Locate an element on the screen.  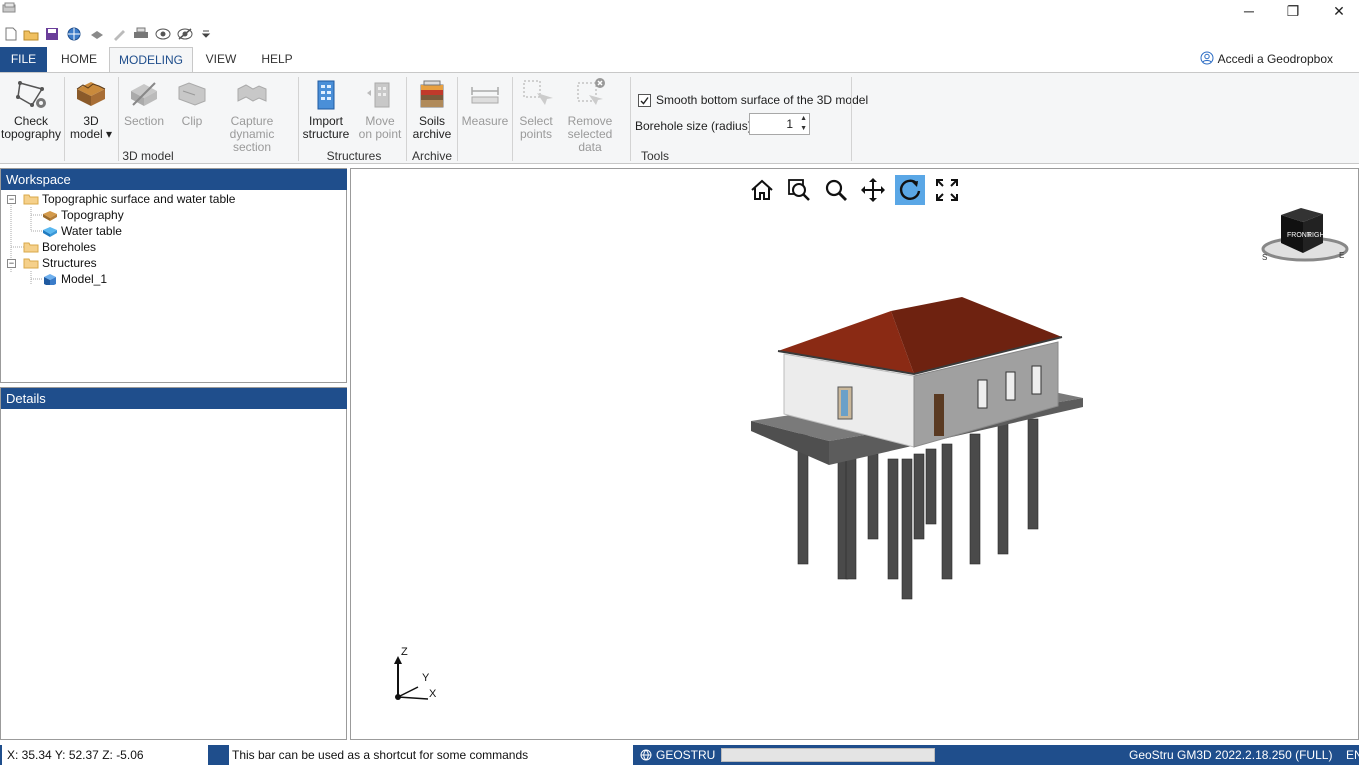
axis-triad: Z Y X is located at coordinates (415, 675).